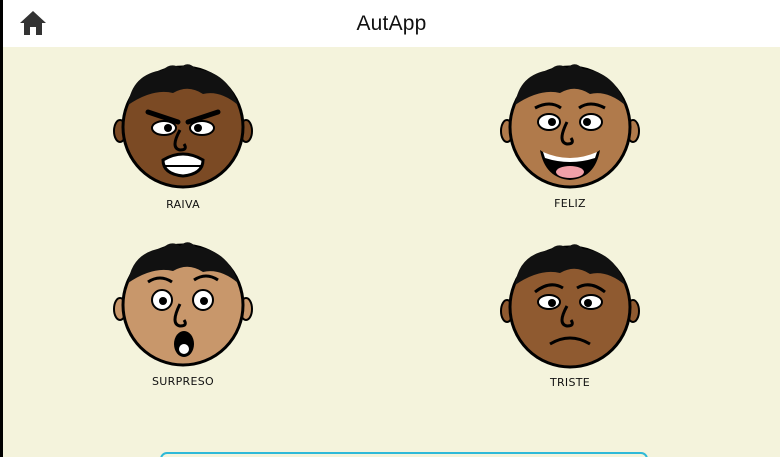 This screenshot has height=457, width=780. Describe the element at coordinates (570, 382) in the screenshot. I see `emotion-label: TRISTE` at that location.